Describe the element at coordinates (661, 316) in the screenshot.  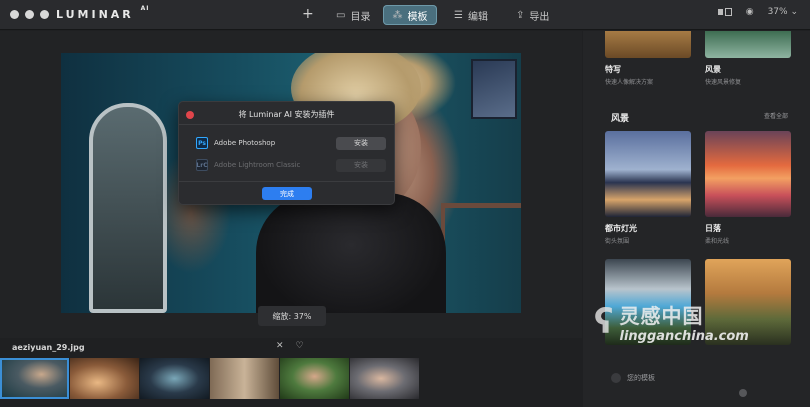
I see `watermark-cn: 灵感中国` at that location.